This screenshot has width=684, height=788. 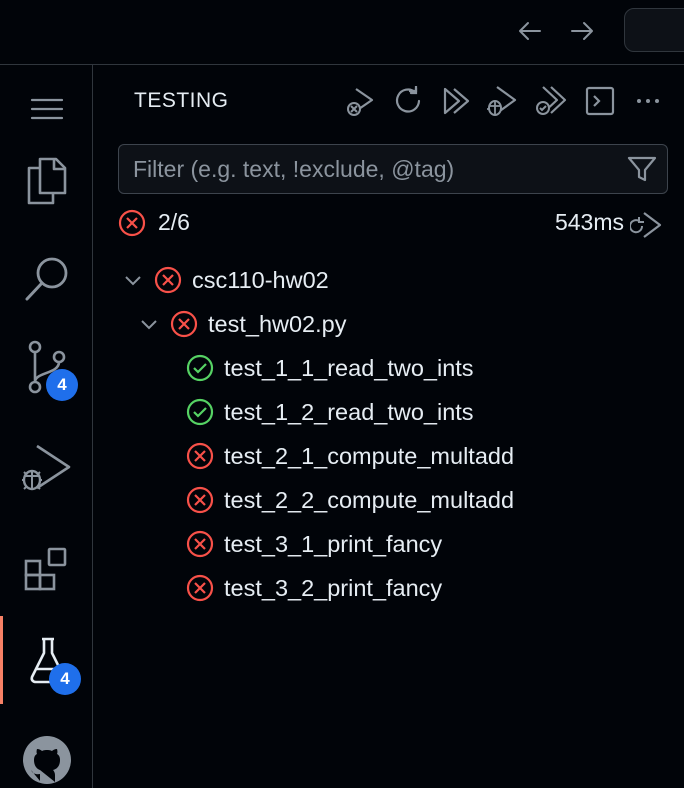 I want to click on hamburger-icon, so click(x=46, y=109).